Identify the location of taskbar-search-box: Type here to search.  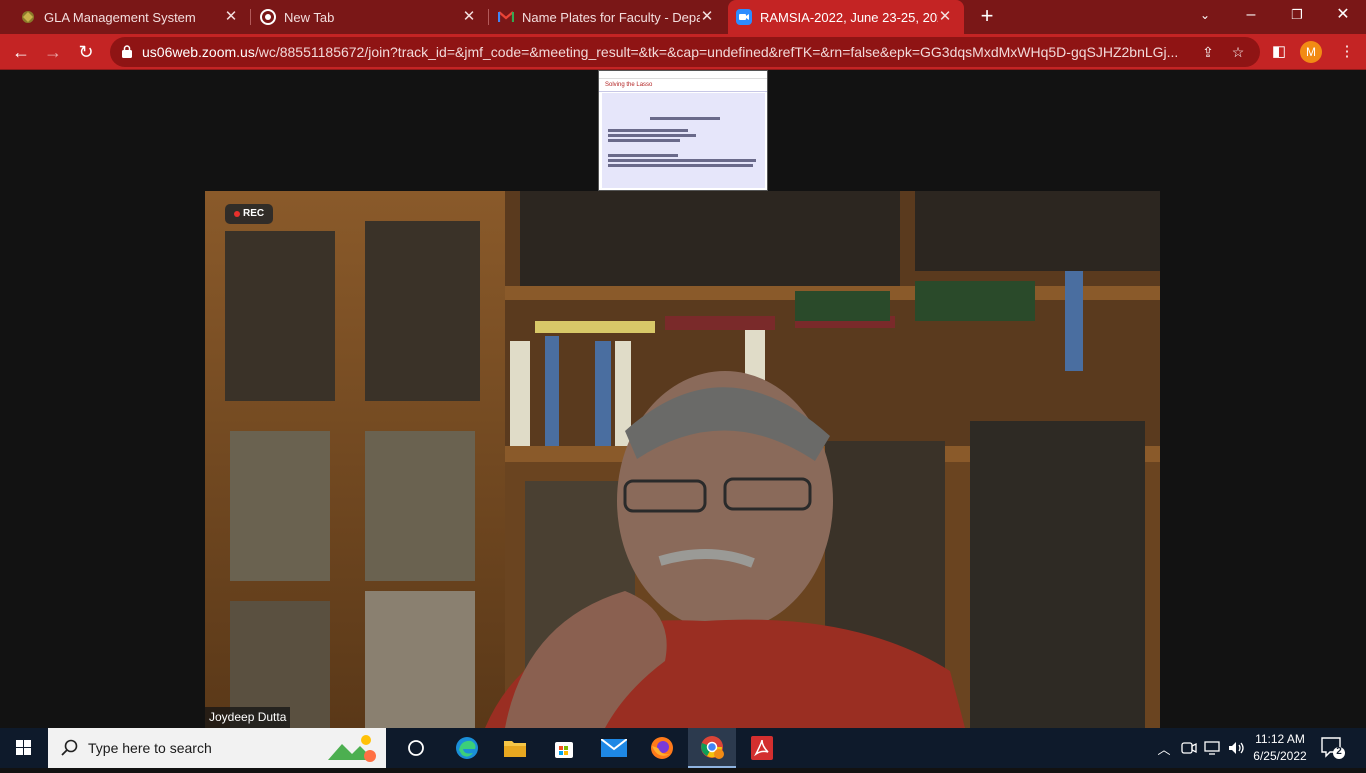
(217, 748).